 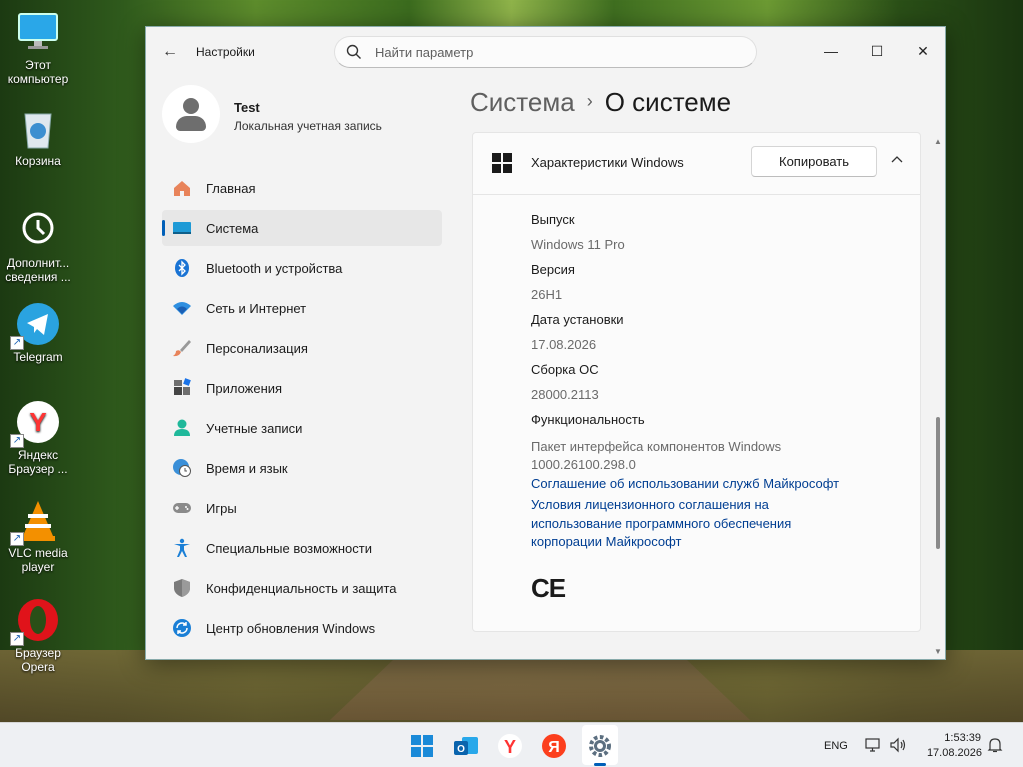 I want to click on breadcrumb-parent: Система, so click(x=522, y=102).